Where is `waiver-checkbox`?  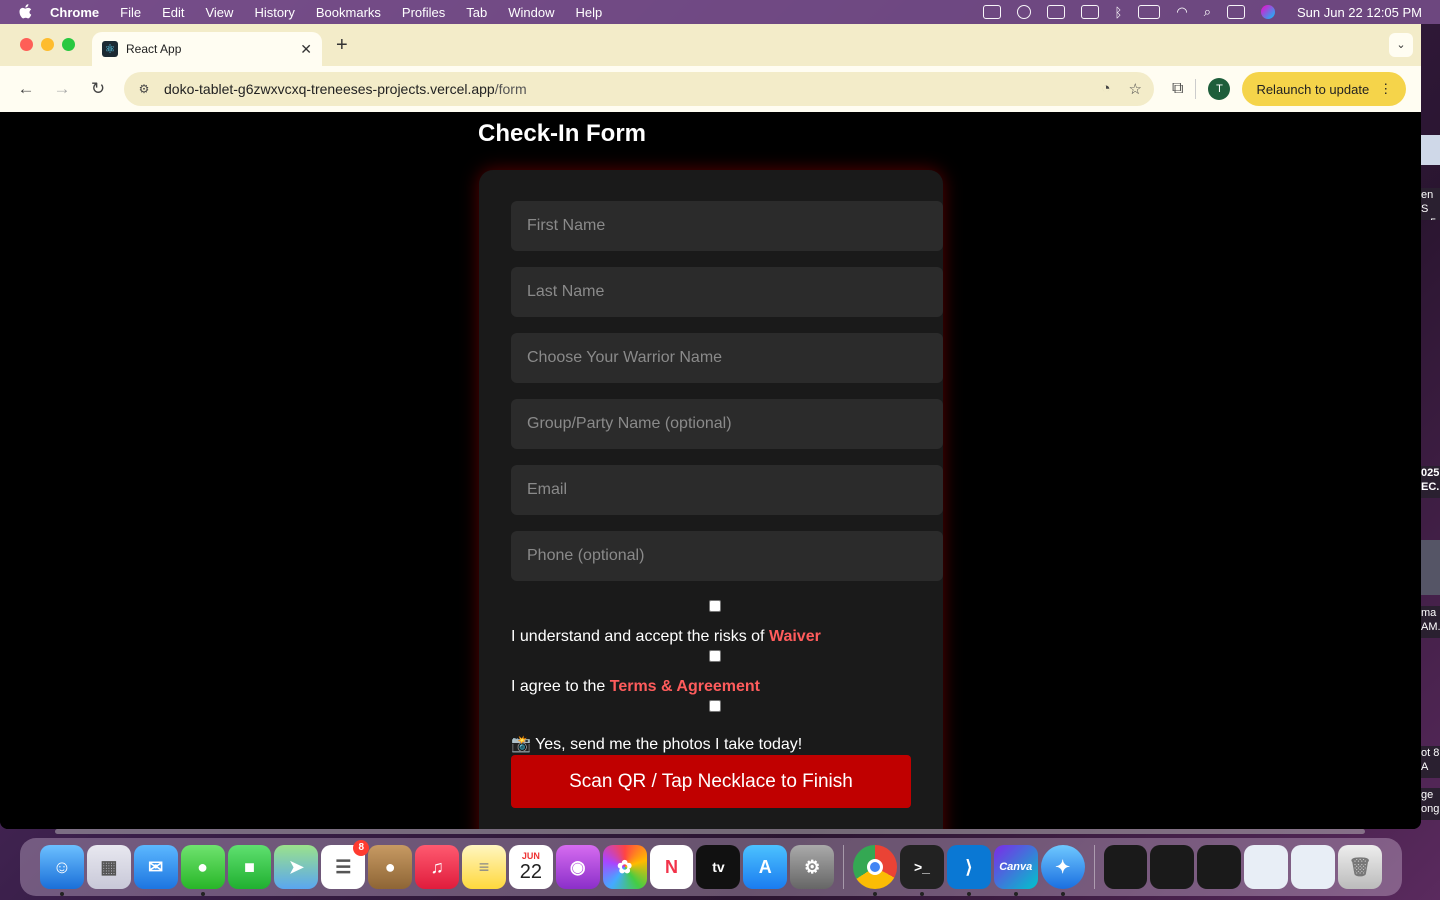
waiver-checkbox is located at coordinates (715, 606).